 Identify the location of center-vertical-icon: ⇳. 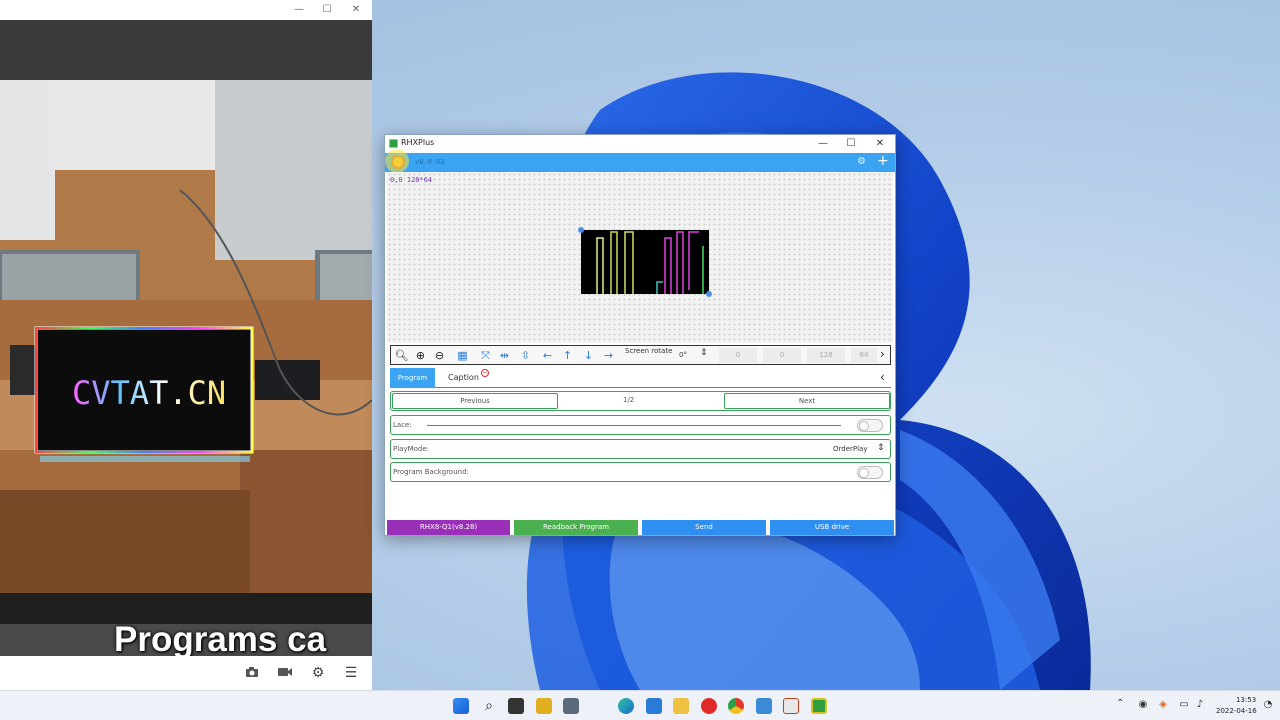
(525, 355).